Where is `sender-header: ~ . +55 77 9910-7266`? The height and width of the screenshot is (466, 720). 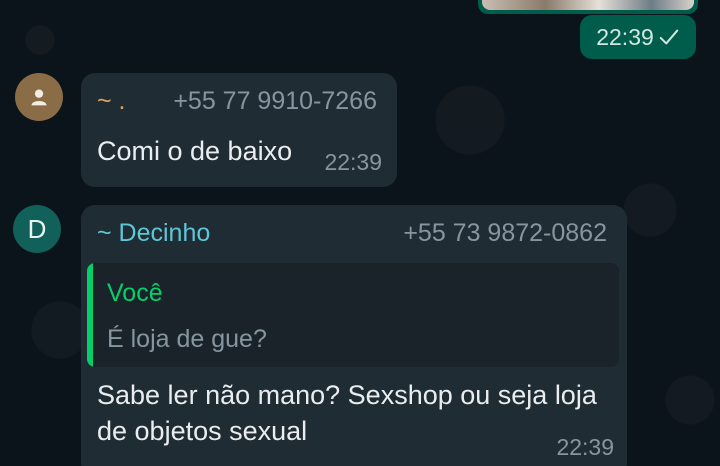
sender-header: ~ . +55 77 9910-7266 is located at coordinates (237, 101).